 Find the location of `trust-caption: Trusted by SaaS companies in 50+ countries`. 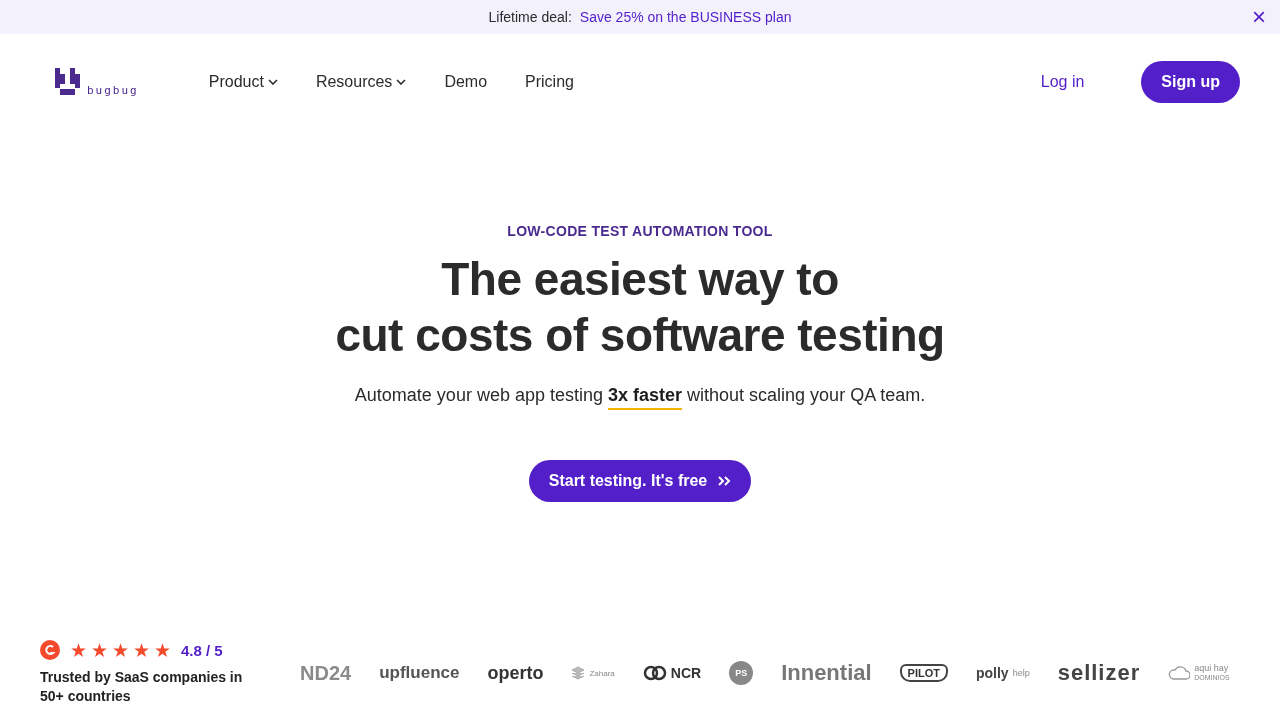

trust-caption: Trusted by SaaS companies in 50+ countries is located at coordinates (142, 687).